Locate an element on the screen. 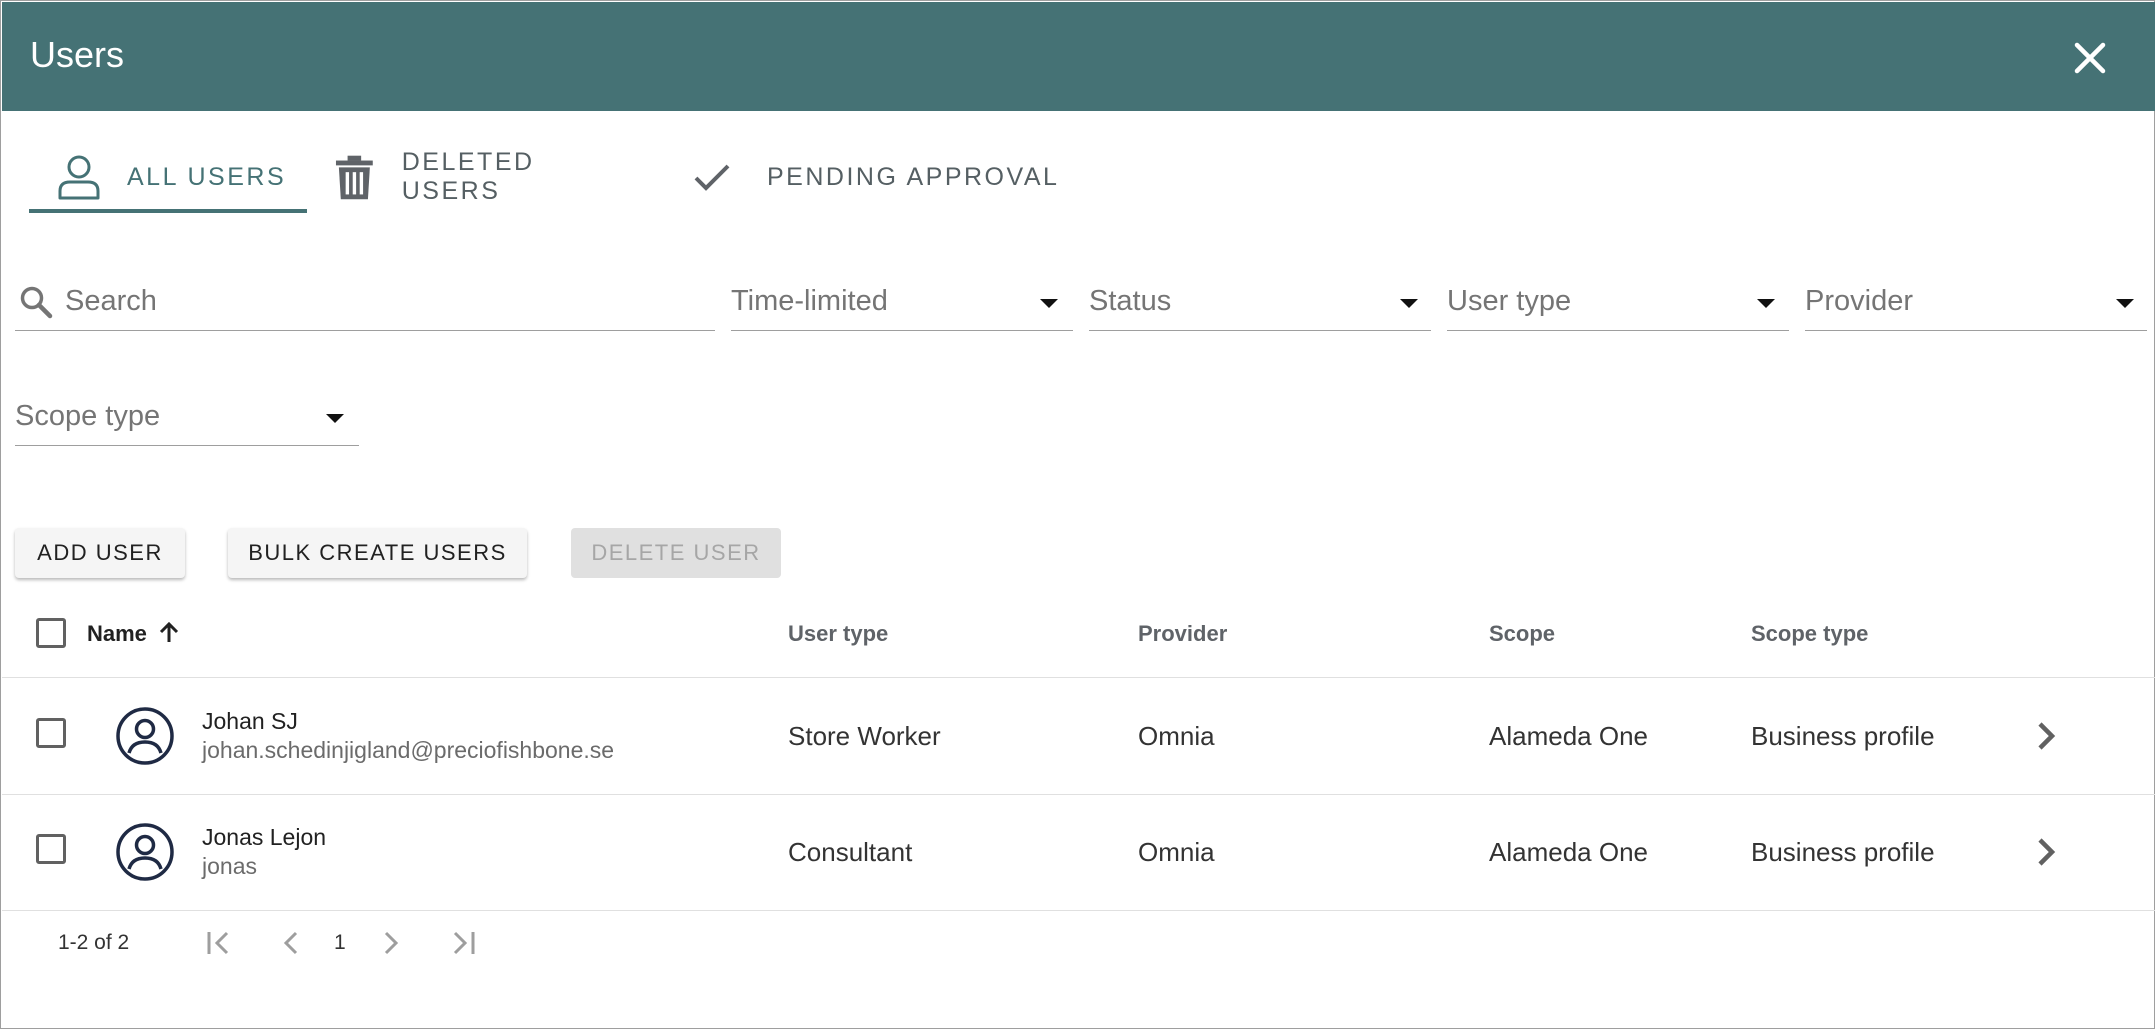 Image resolution: width=2155 pixels, height=1029 pixels. user-type-select: User type is located at coordinates (1618, 302).